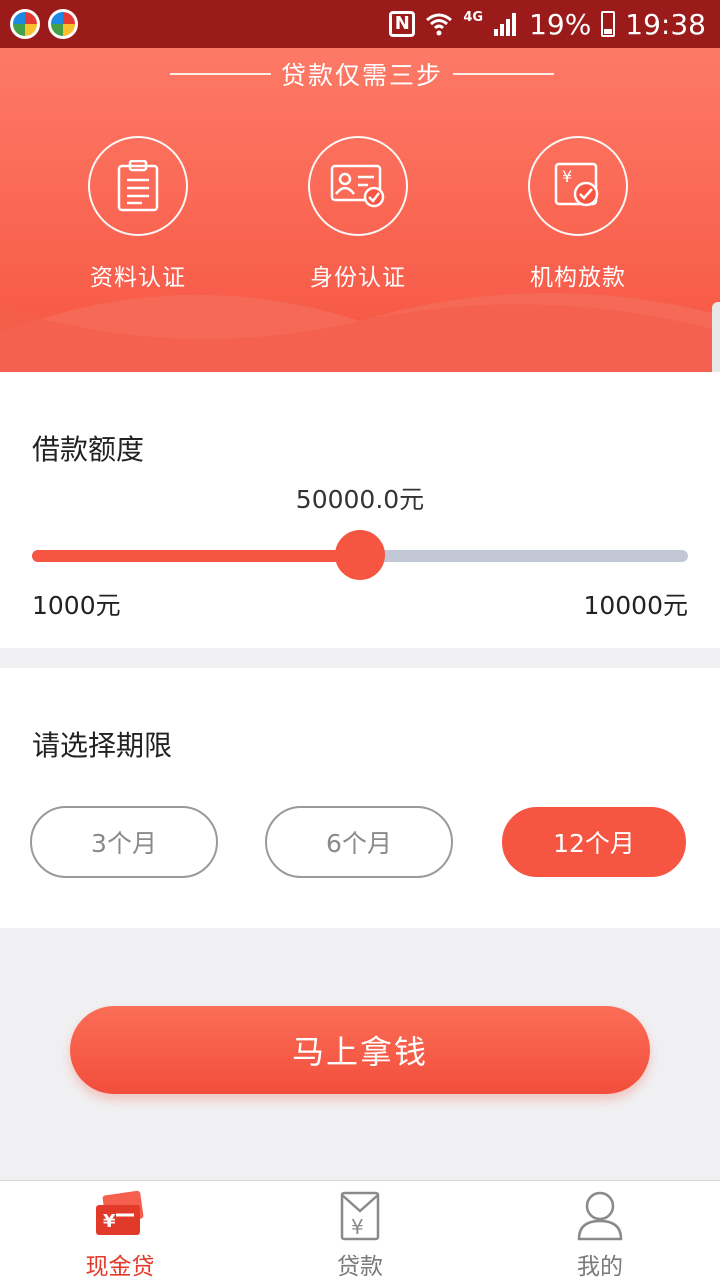 The height and width of the screenshot is (1280, 720). Describe the element at coordinates (600, 1267) in the screenshot. I see `tab-label: 我的` at that location.